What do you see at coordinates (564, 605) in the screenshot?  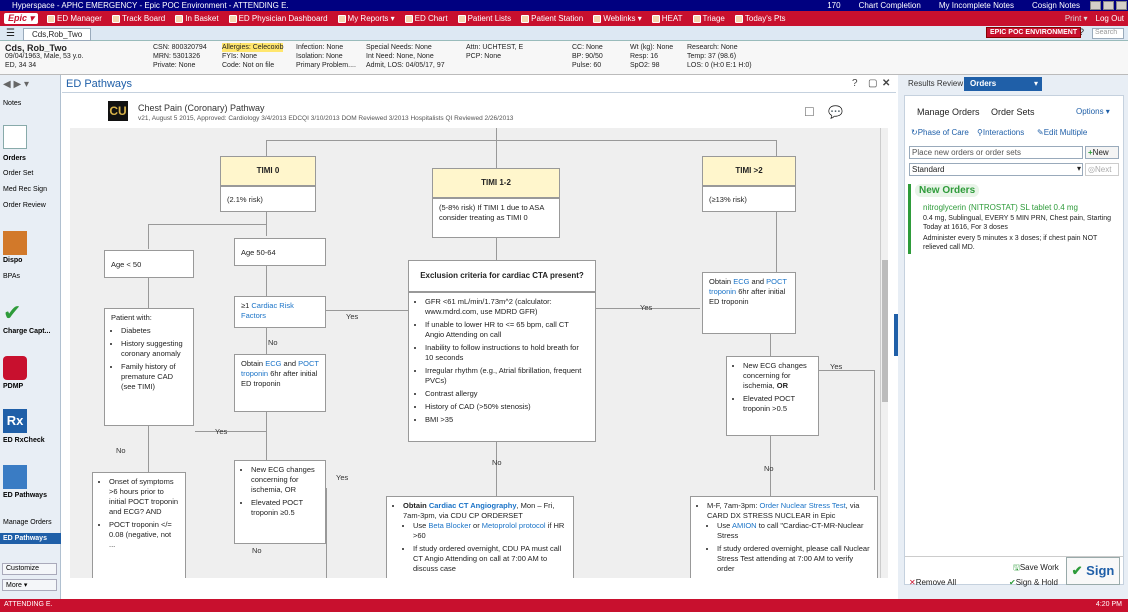 I see `status-bar: ATTENDING E. 4:20 PM` at bounding box center [564, 605].